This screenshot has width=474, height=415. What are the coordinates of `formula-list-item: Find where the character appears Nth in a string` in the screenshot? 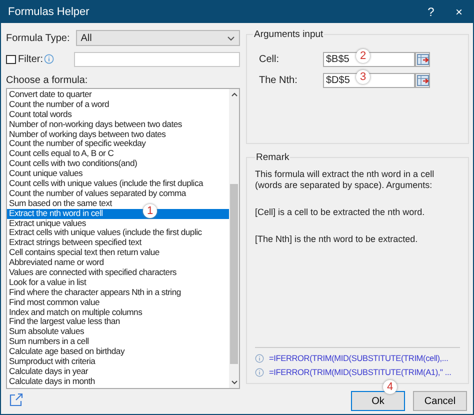 It's located at (118, 293).